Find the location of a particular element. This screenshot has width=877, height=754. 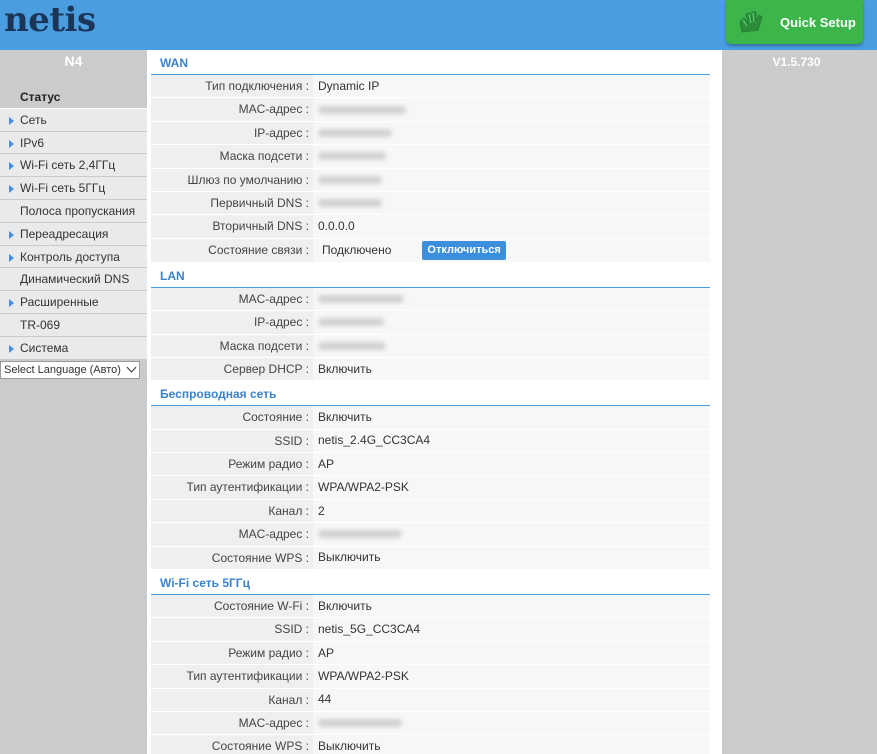

row-value: WPA/WPA2-PSK is located at coordinates (511, 487).